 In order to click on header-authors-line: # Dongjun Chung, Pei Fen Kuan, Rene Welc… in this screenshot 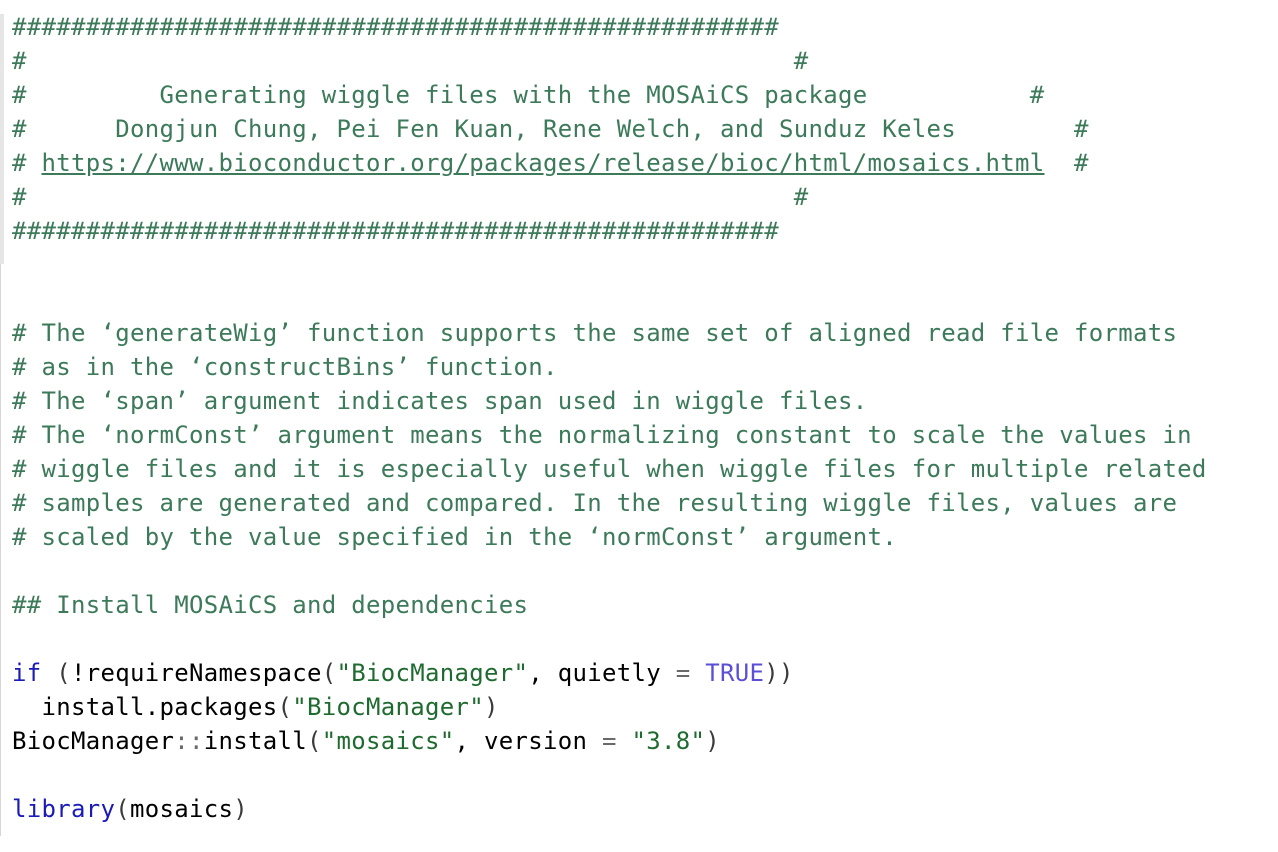, I will do `click(550, 129)`.